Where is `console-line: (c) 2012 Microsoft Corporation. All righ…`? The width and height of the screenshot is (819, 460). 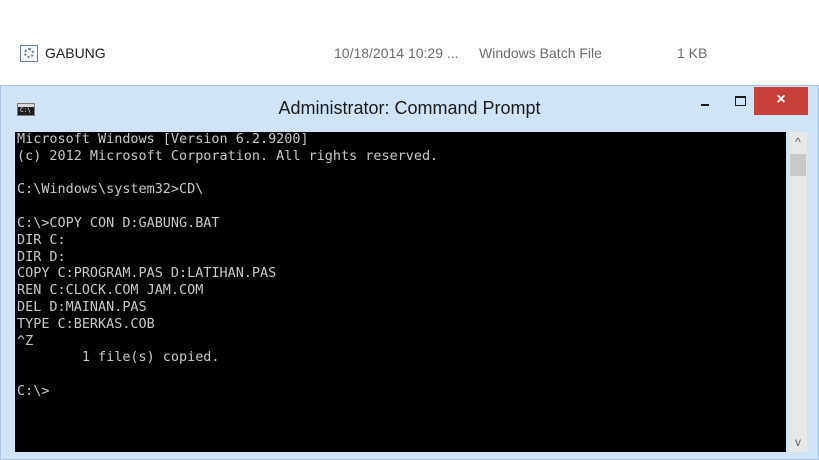
console-line: (c) 2012 Microsoft Corporation. All righ… is located at coordinates (228, 156).